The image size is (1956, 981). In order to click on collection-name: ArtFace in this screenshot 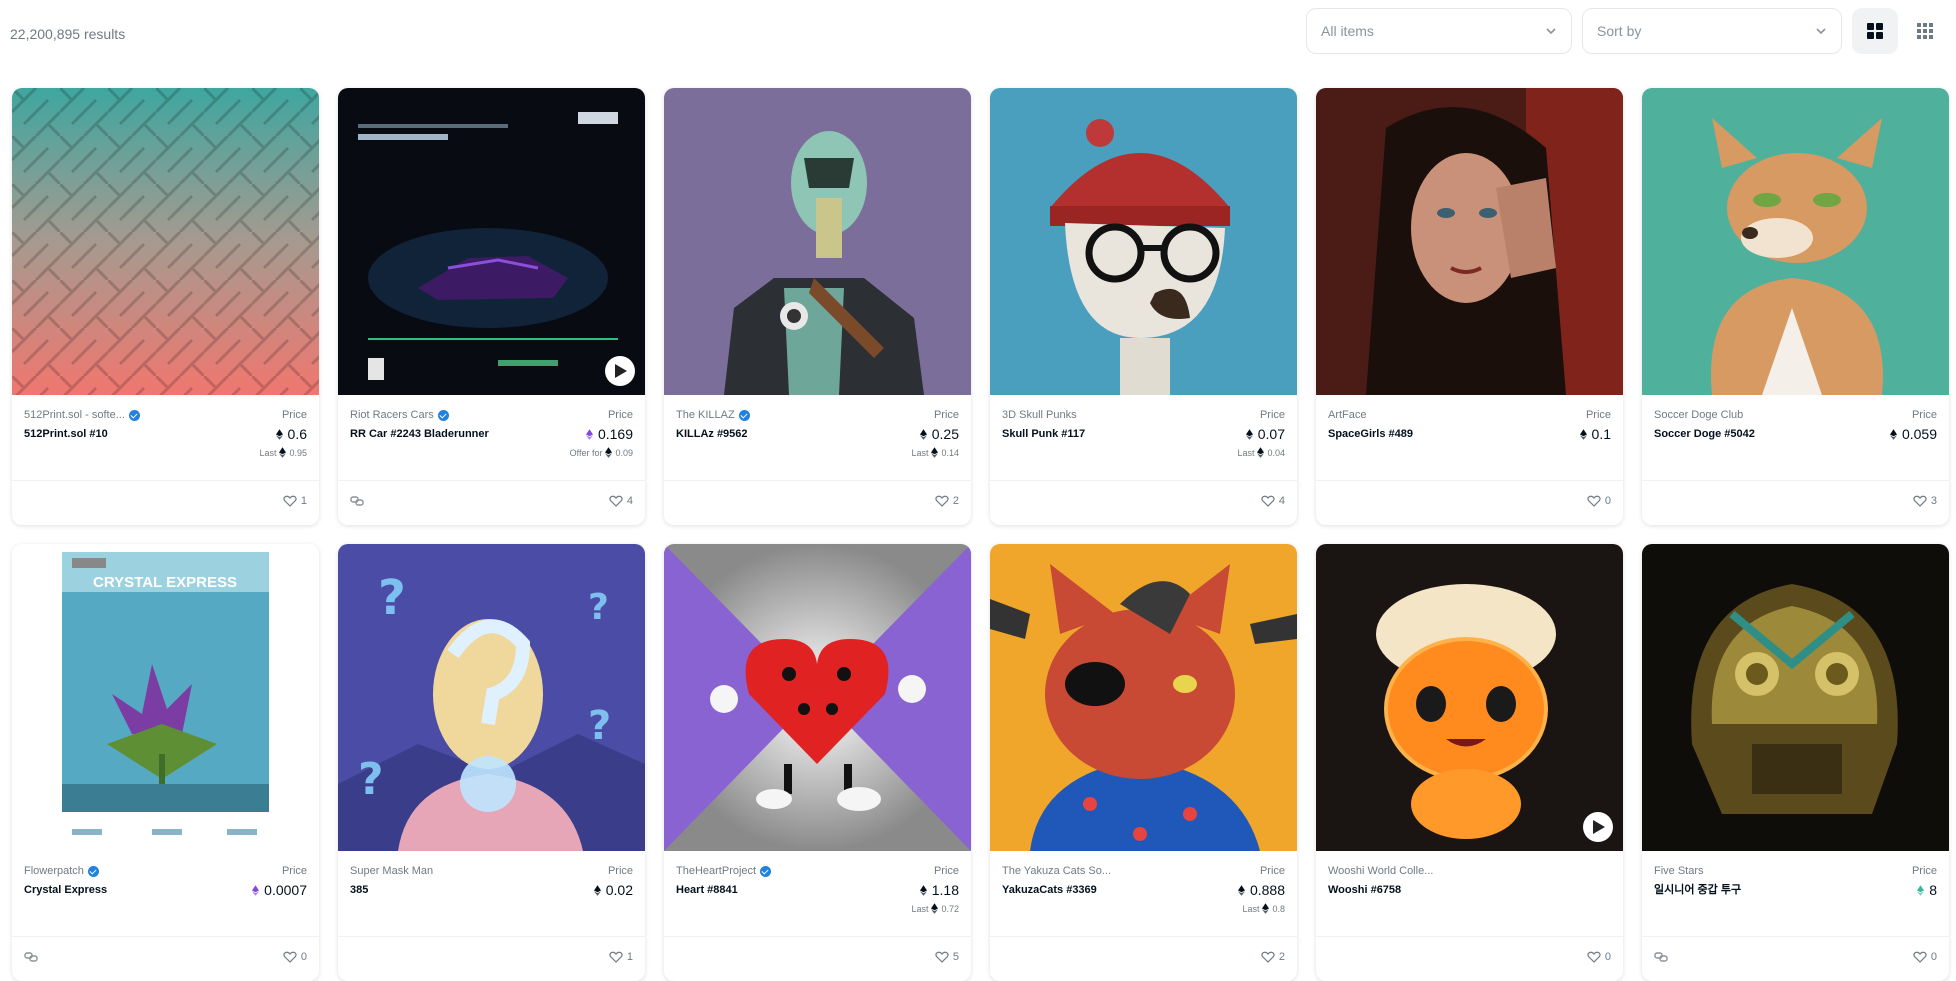, I will do `click(1347, 415)`.